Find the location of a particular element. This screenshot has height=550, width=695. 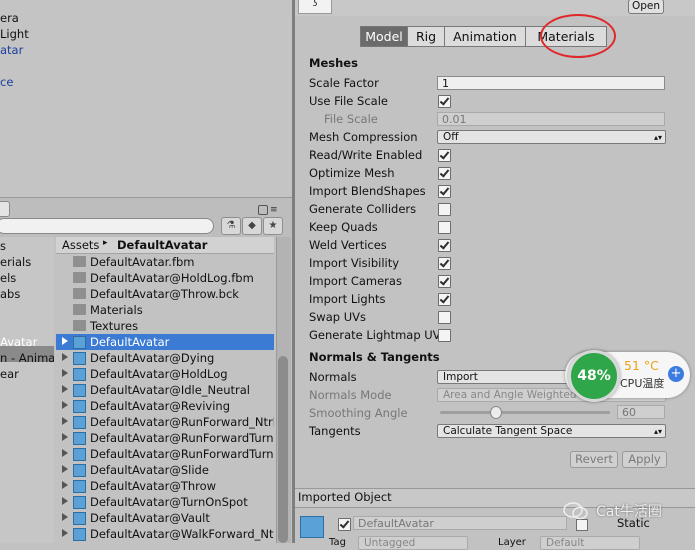

project-tree-item: n - Anima is located at coordinates (27, 358).